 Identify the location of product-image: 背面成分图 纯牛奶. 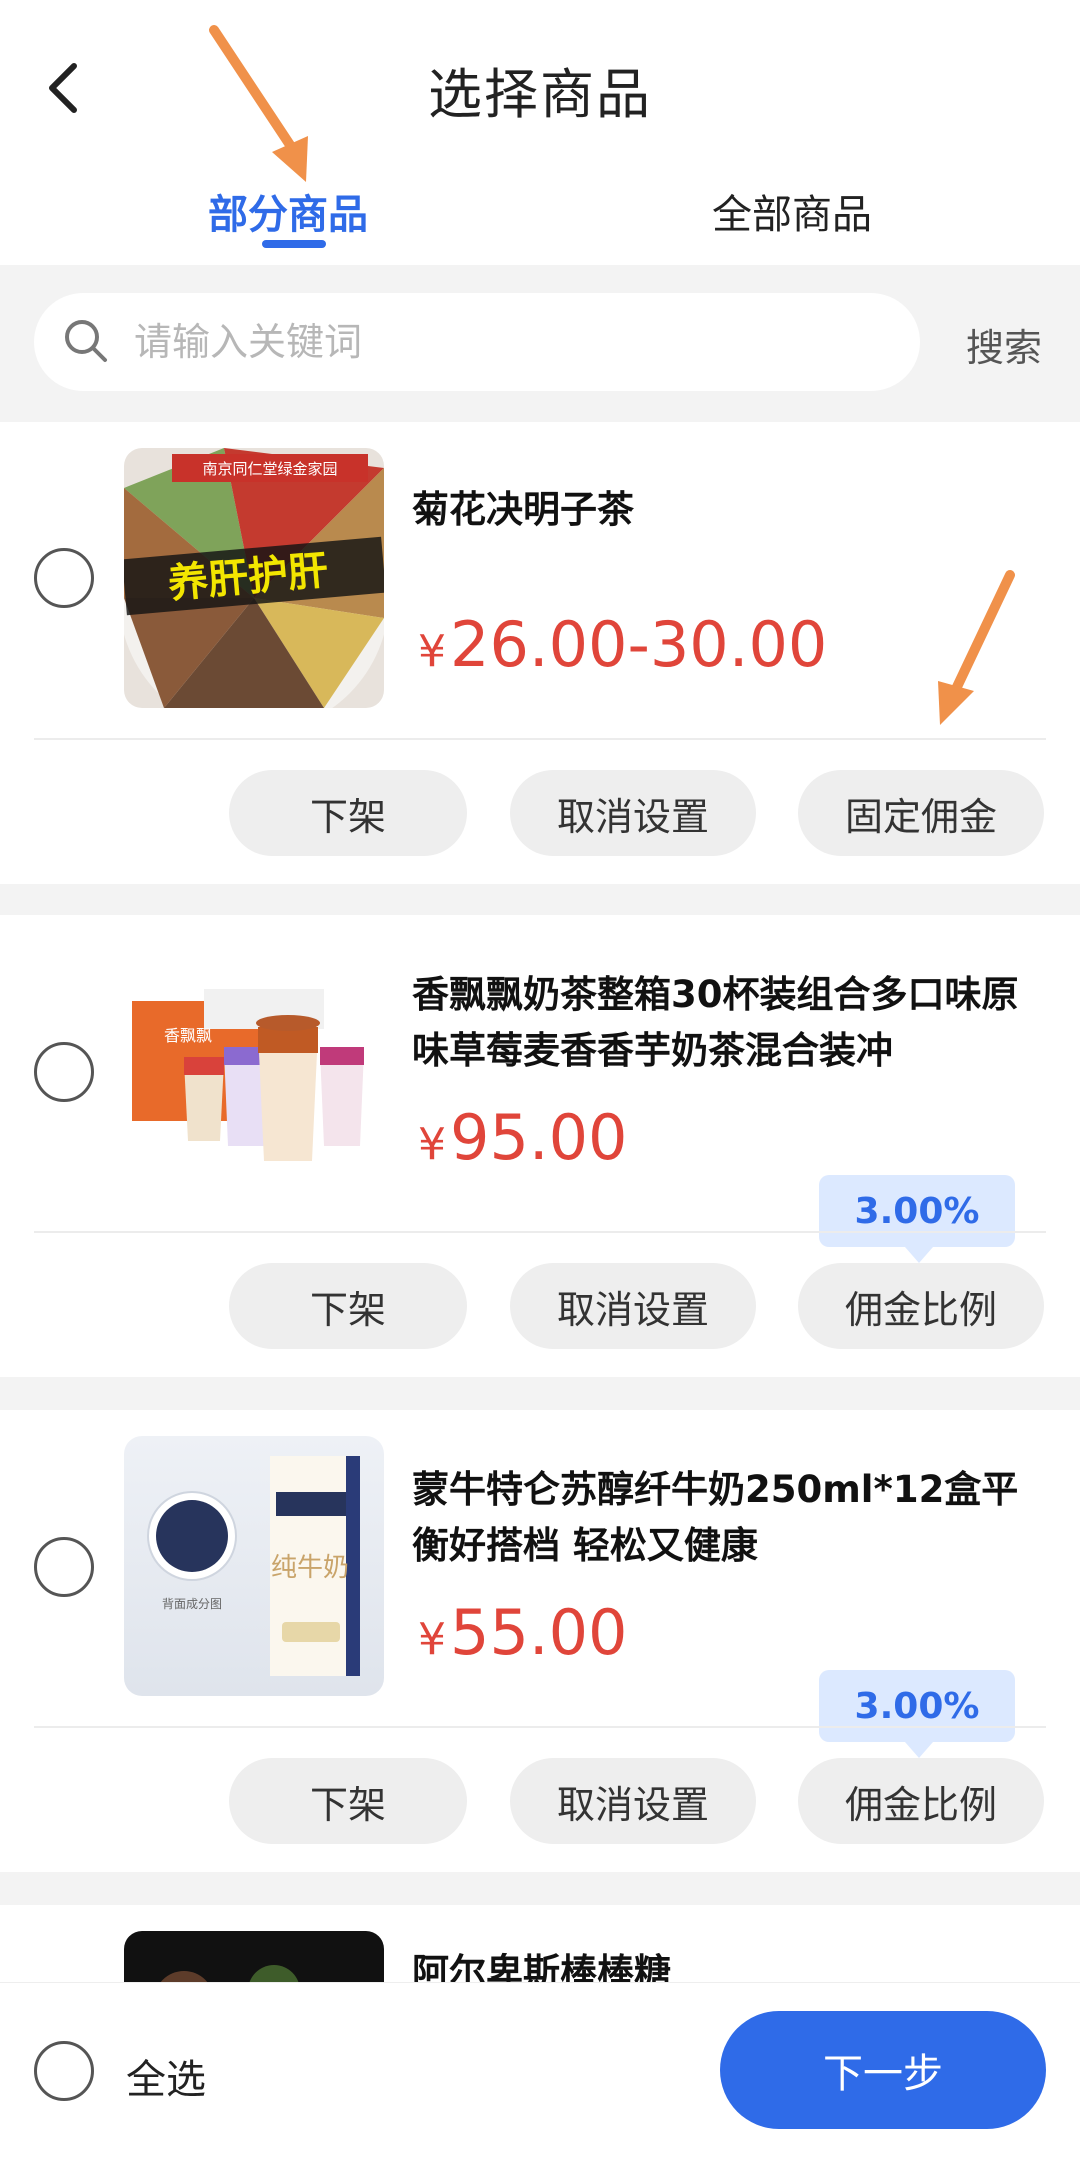
(254, 1566).